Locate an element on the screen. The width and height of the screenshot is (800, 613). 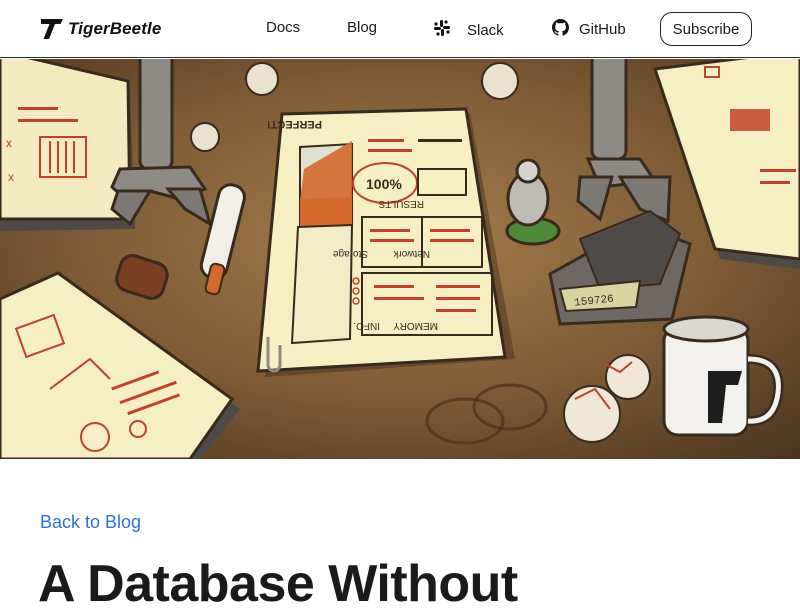
brand-name: TigerBeetle is located at coordinates (115, 28).